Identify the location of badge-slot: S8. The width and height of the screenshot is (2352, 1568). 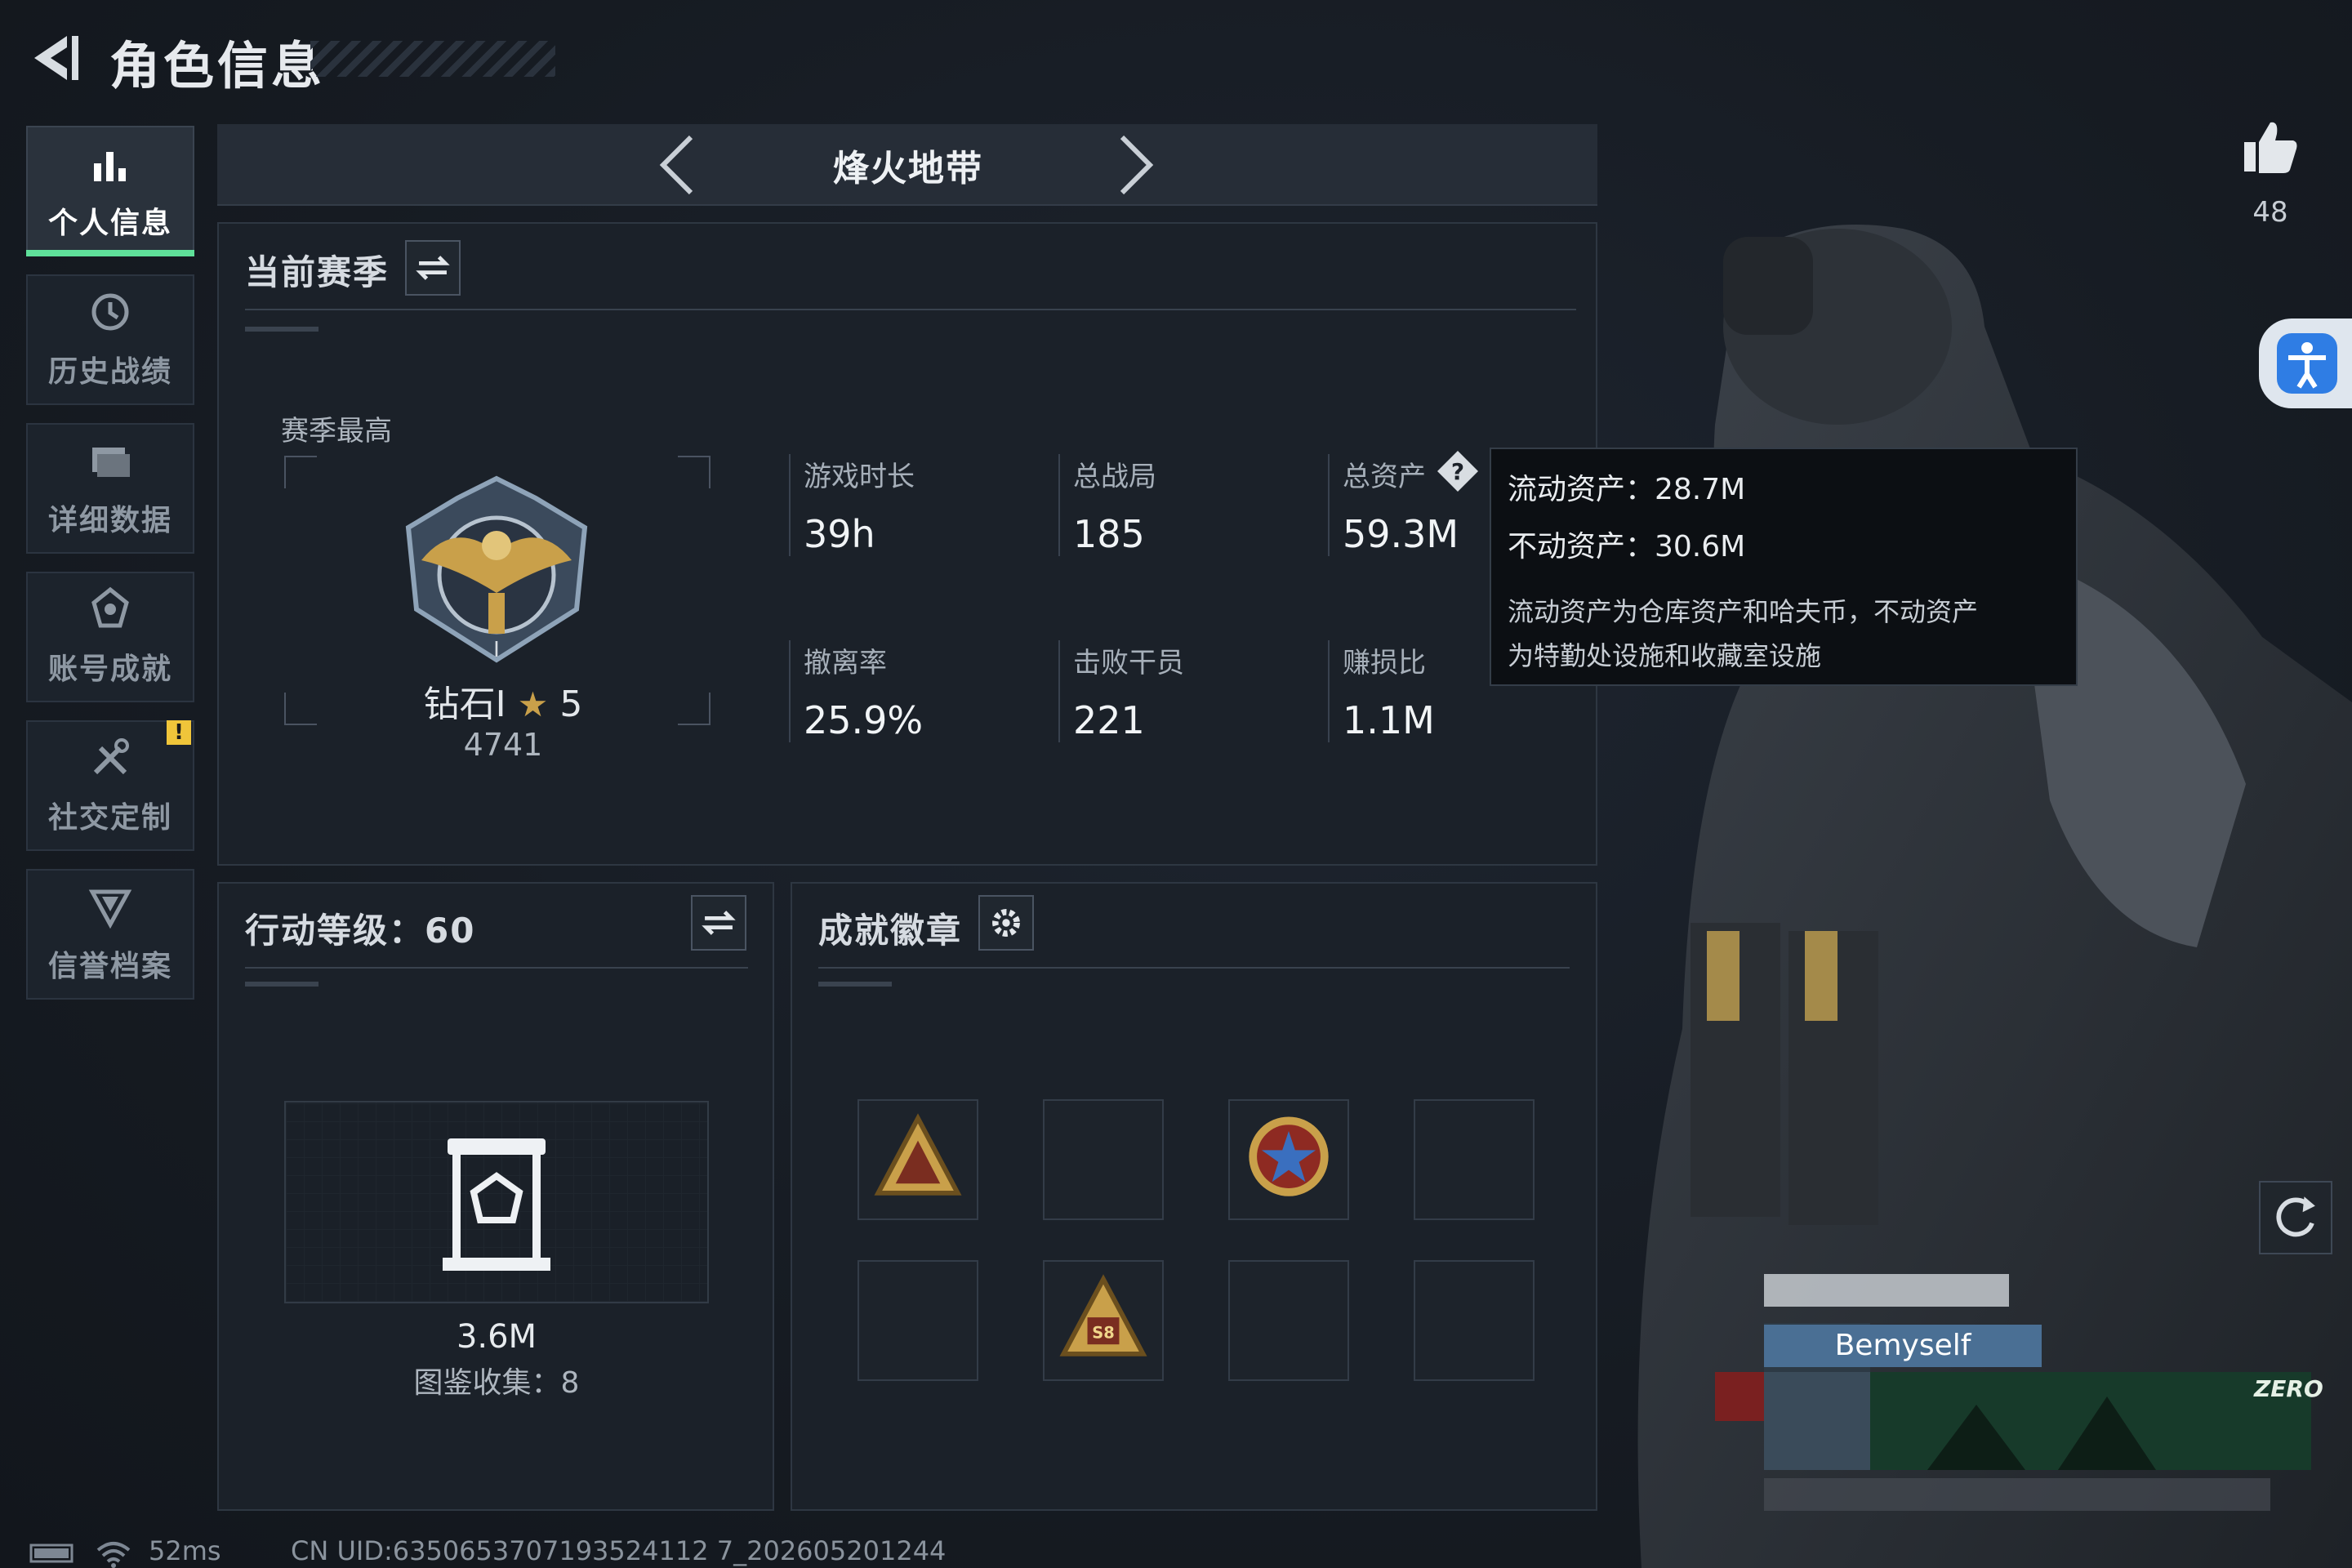
(1103, 1320).